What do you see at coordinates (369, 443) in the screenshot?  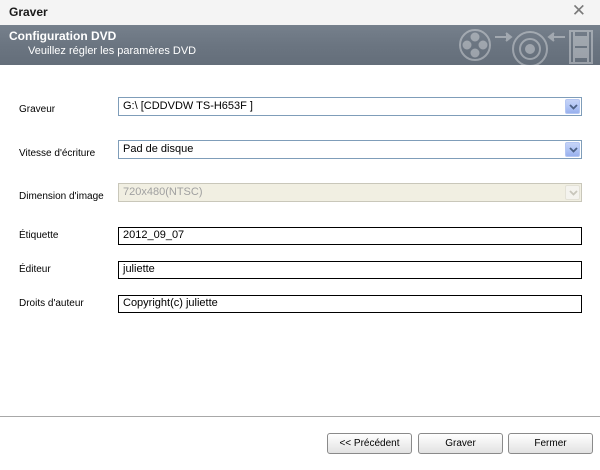 I see `previous-button: << Précédent` at bounding box center [369, 443].